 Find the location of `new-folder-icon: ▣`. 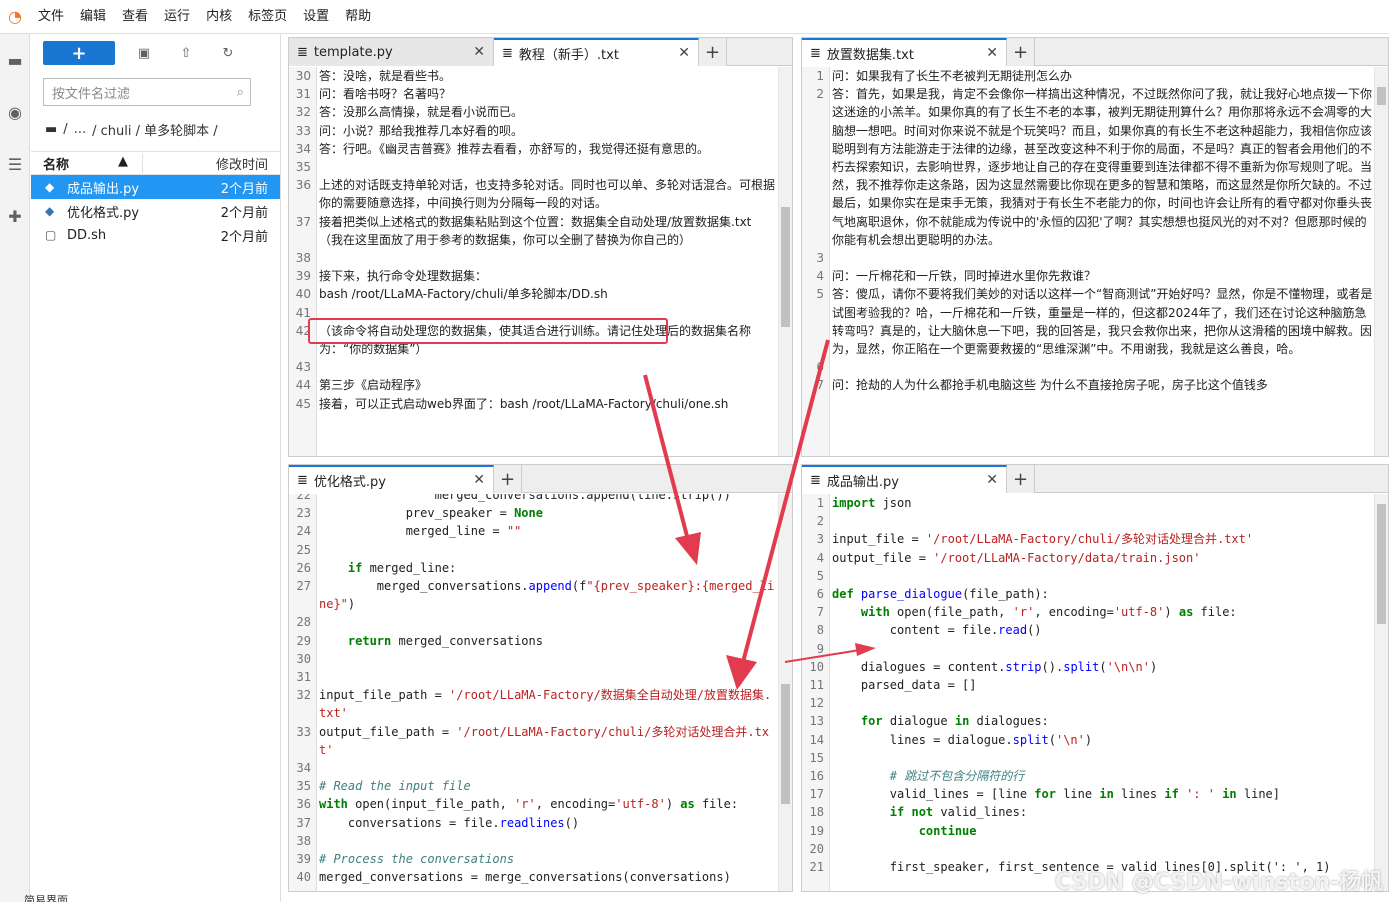

new-folder-icon: ▣ is located at coordinates (144, 53).